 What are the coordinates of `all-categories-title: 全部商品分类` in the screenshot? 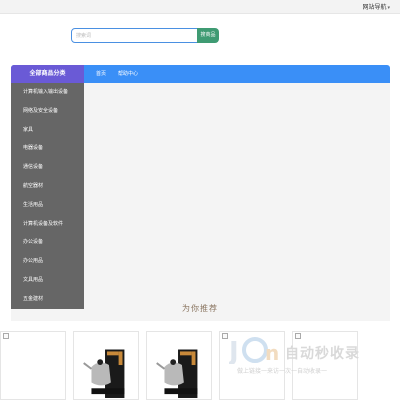 It's located at (47, 74).